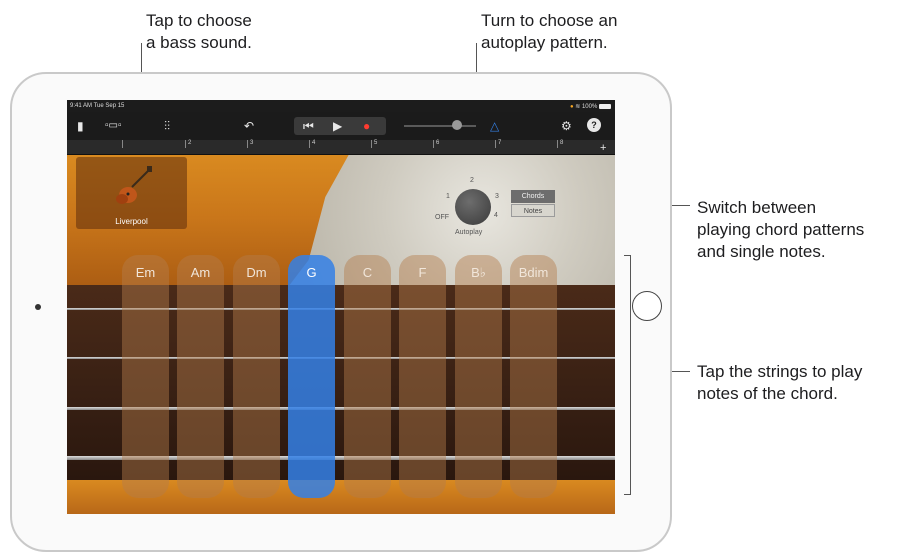  What do you see at coordinates (469, 232) in the screenshot?
I see `autoplay-label: Autoplay` at bounding box center [469, 232].